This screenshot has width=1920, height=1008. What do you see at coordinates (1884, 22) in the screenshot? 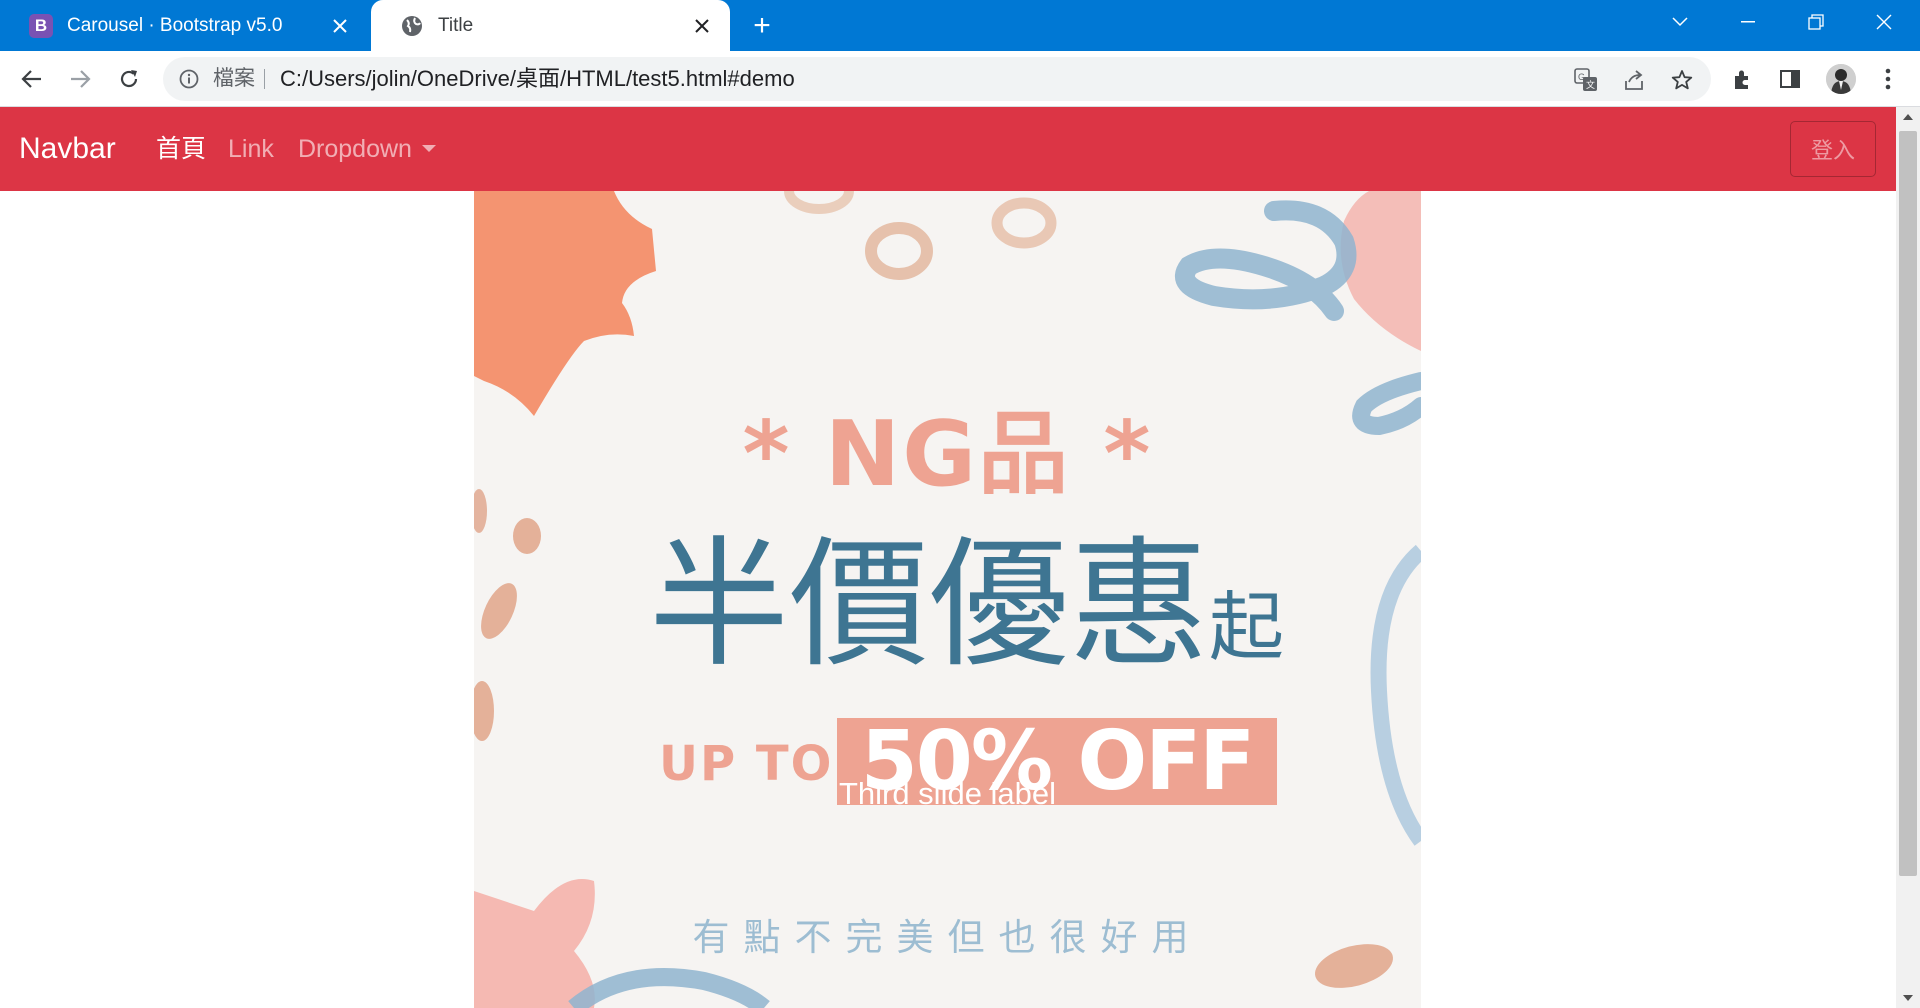
I see `close-window-icon` at bounding box center [1884, 22].